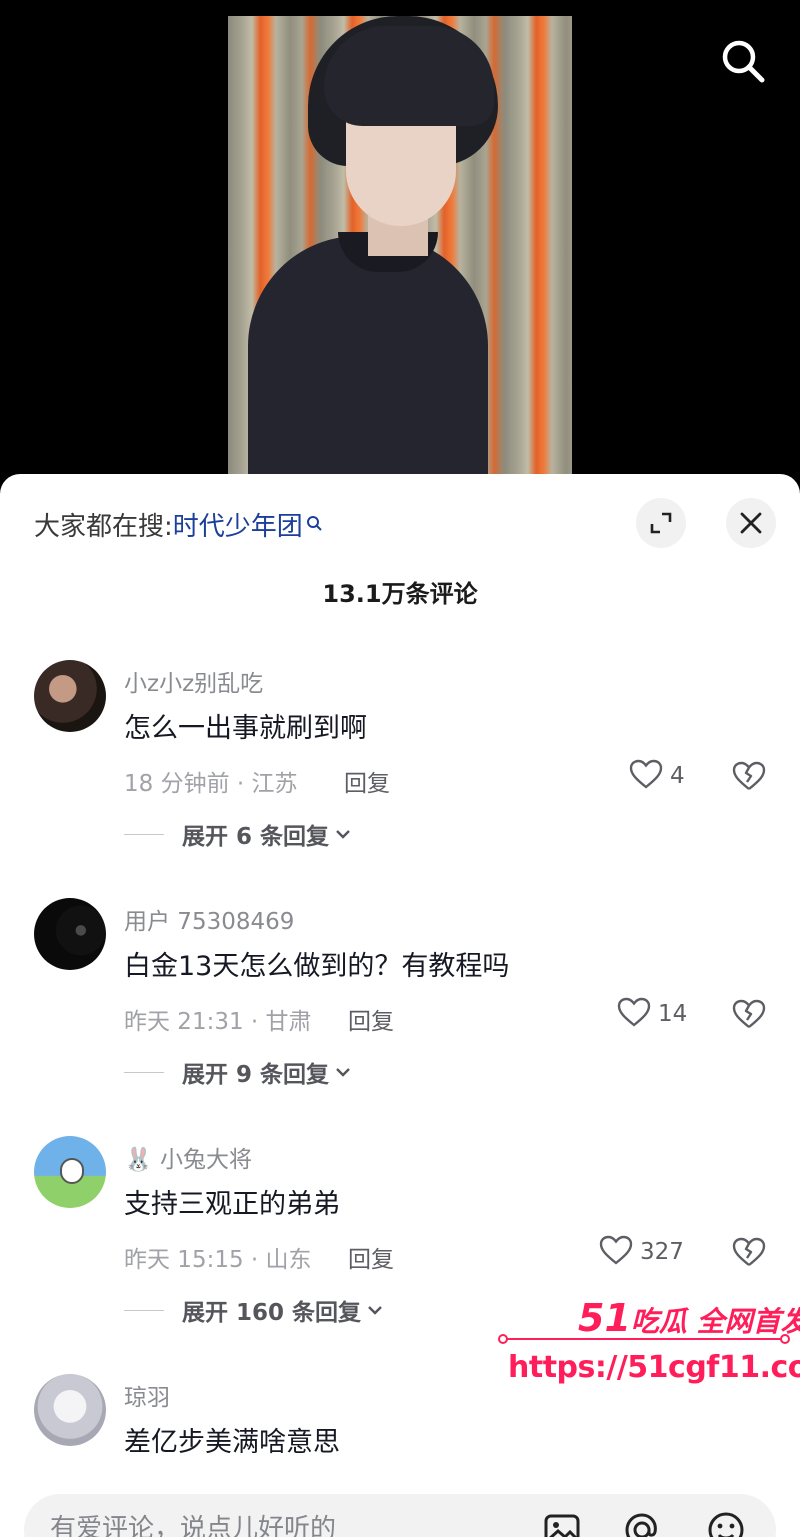 The width and height of the screenshot is (800, 1537). What do you see at coordinates (280, 1525) in the screenshot?
I see `comment-input` at bounding box center [280, 1525].